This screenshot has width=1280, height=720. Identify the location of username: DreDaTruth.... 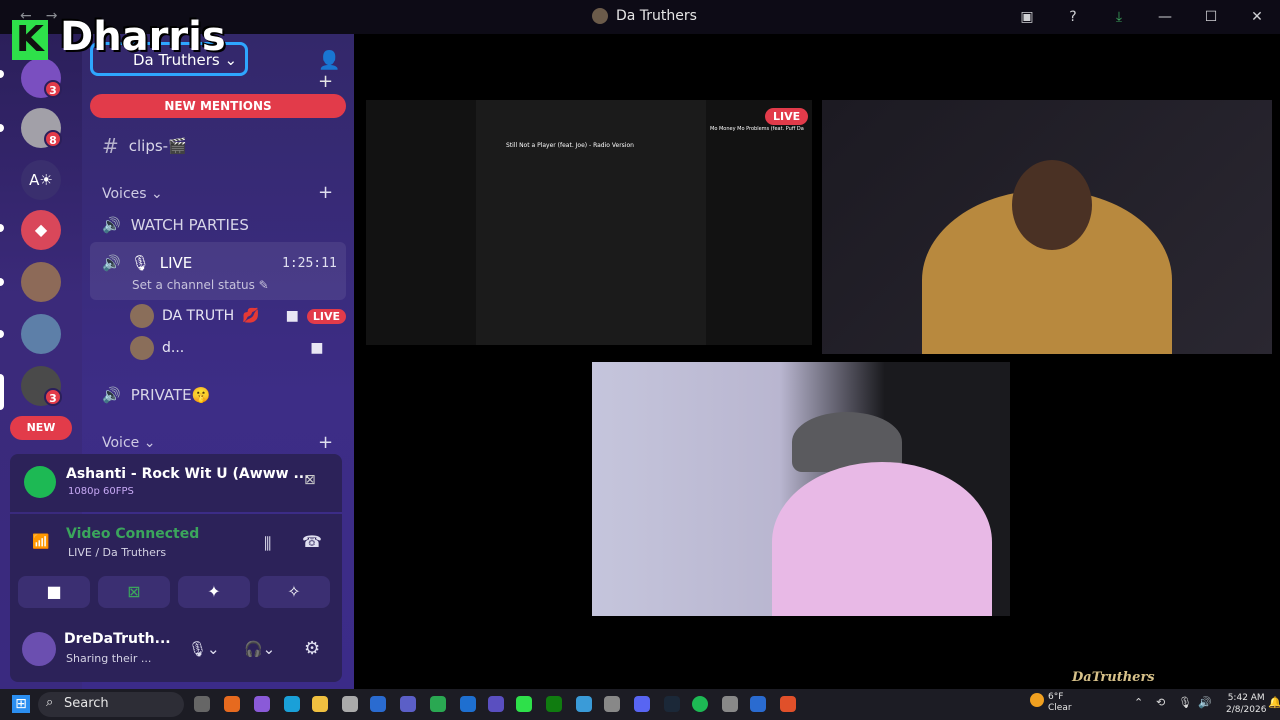
(117, 639).